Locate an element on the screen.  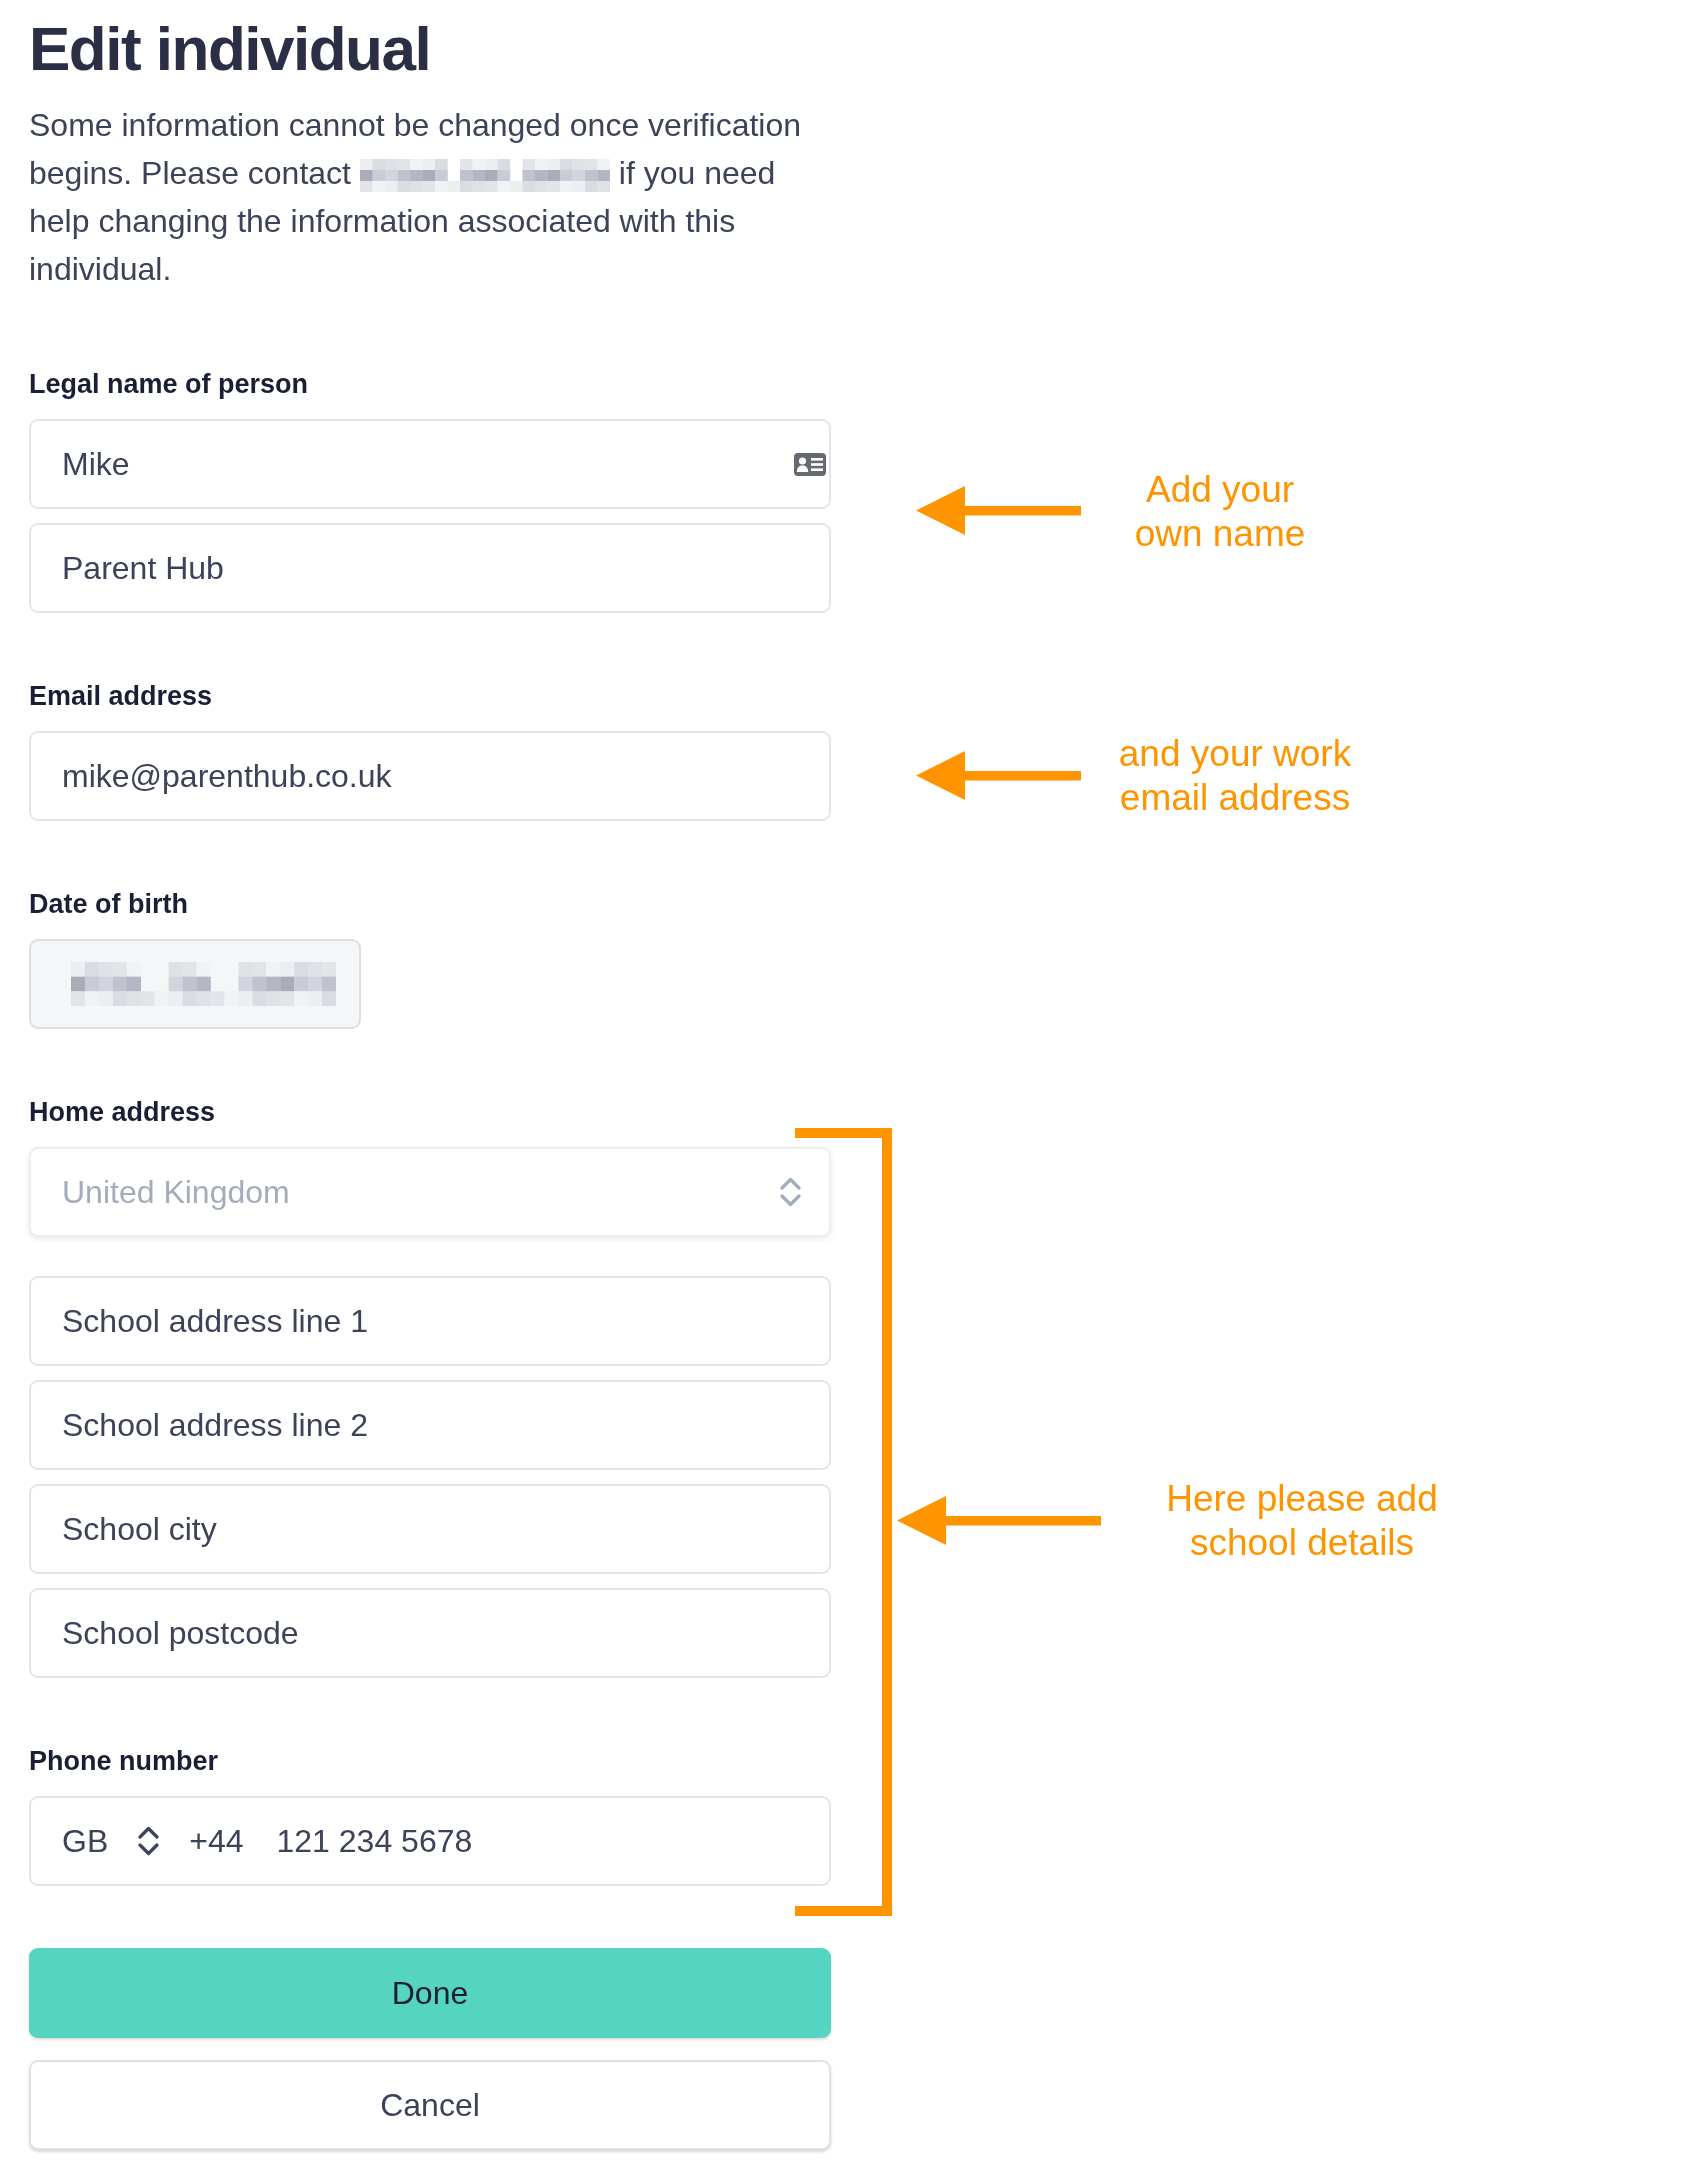
text-field: School address line 1 is located at coordinates (430, 1321).